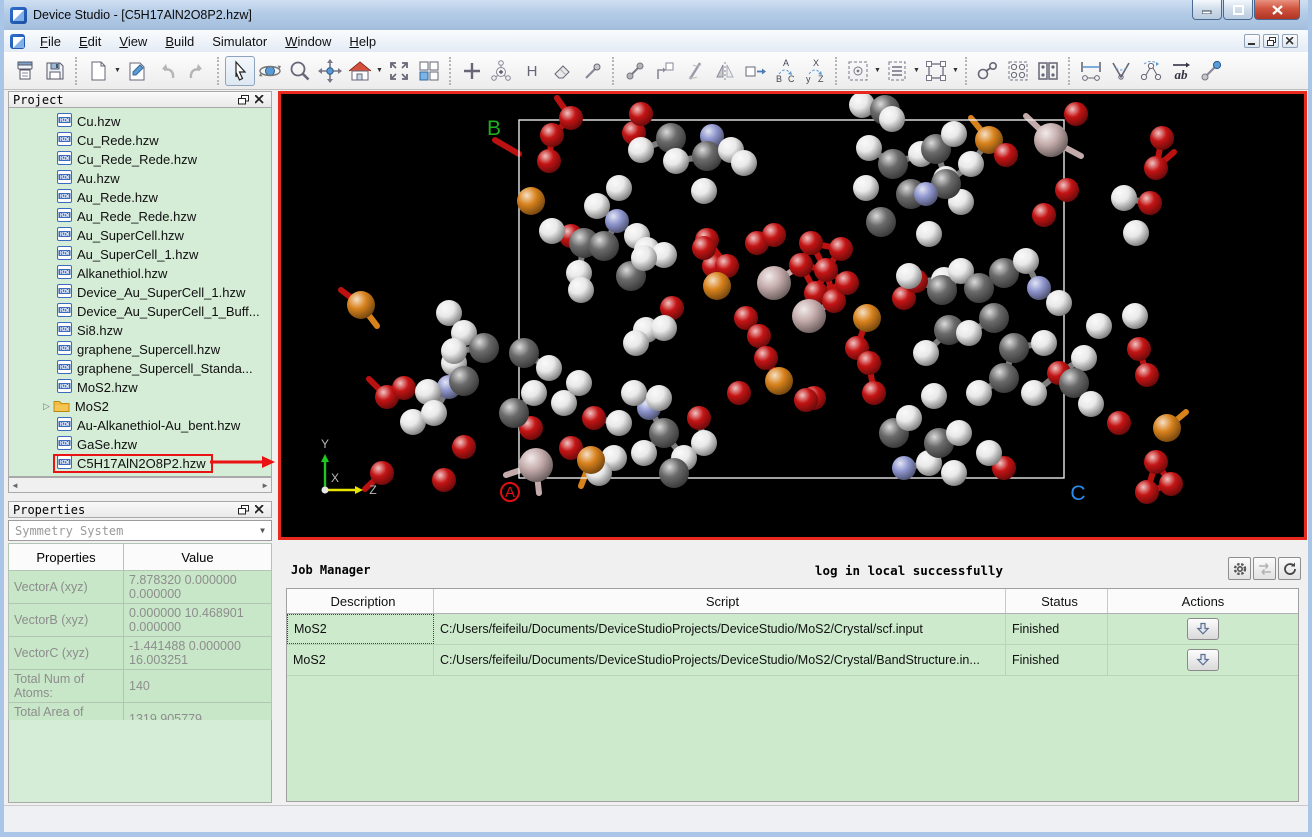 The image size is (1312, 837). I want to click on tree-item-au-rede-rede-hzw: HZW Au_Rede_Rede.hzw, so click(140, 216).